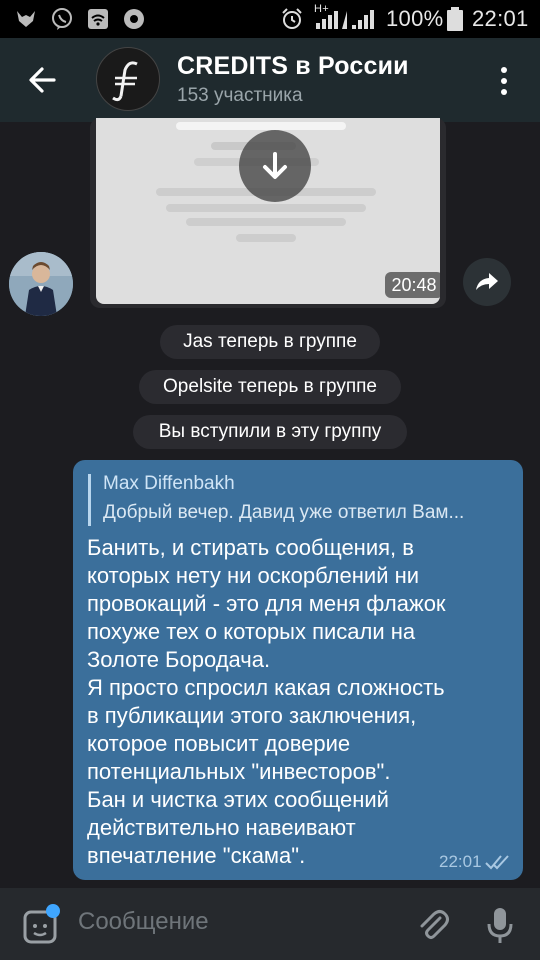  What do you see at coordinates (270, 19) in the screenshot?
I see `status-bar: H+ 100% 22:01` at bounding box center [270, 19].